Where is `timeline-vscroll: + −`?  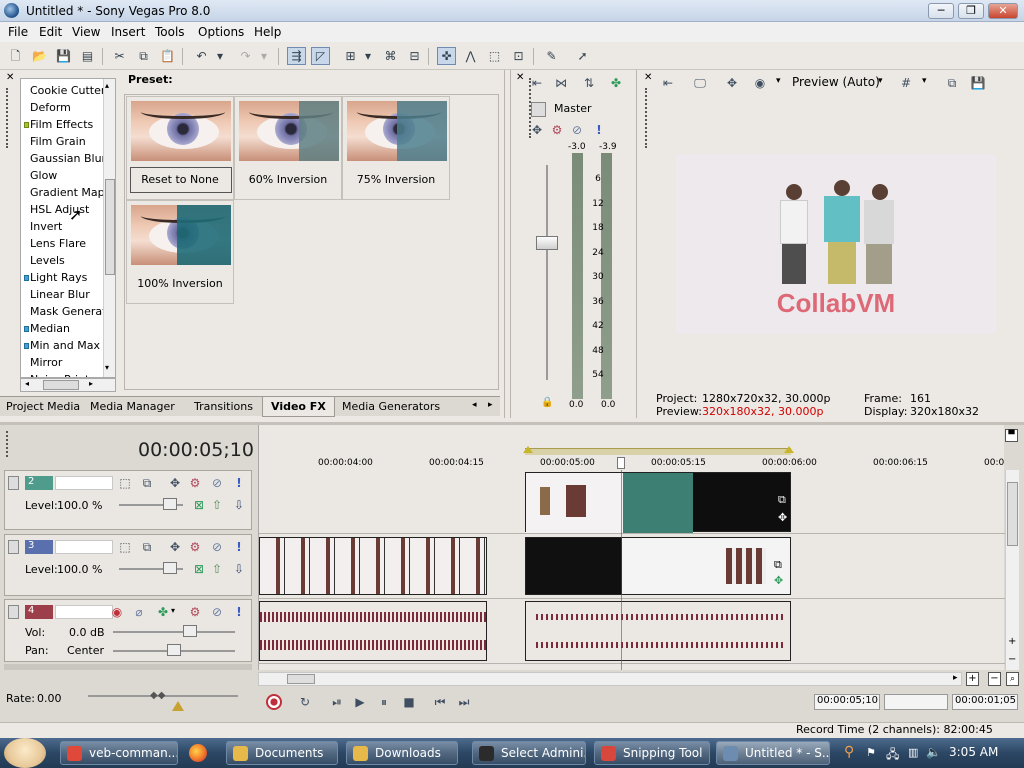 timeline-vscroll: + − is located at coordinates (1012, 570).